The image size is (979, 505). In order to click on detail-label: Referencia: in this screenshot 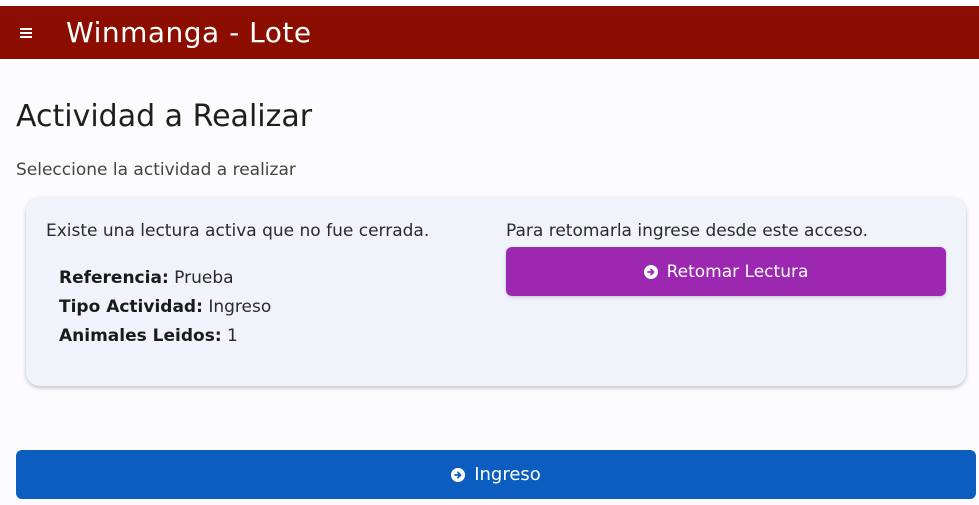, I will do `click(114, 278)`.